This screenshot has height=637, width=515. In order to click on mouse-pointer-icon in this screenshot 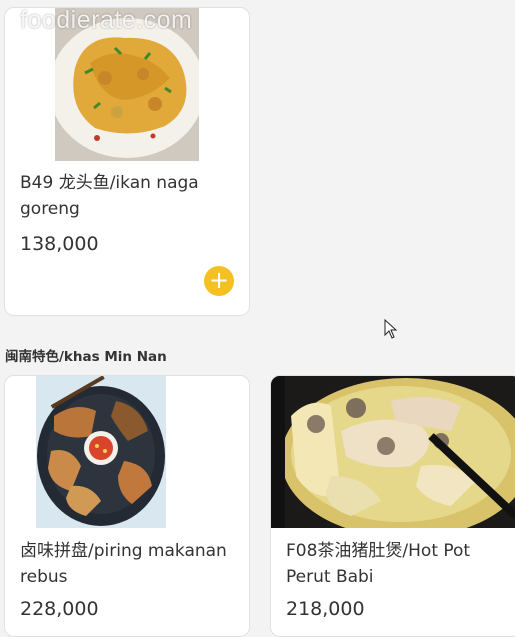, I will do `click(391, 329)`.